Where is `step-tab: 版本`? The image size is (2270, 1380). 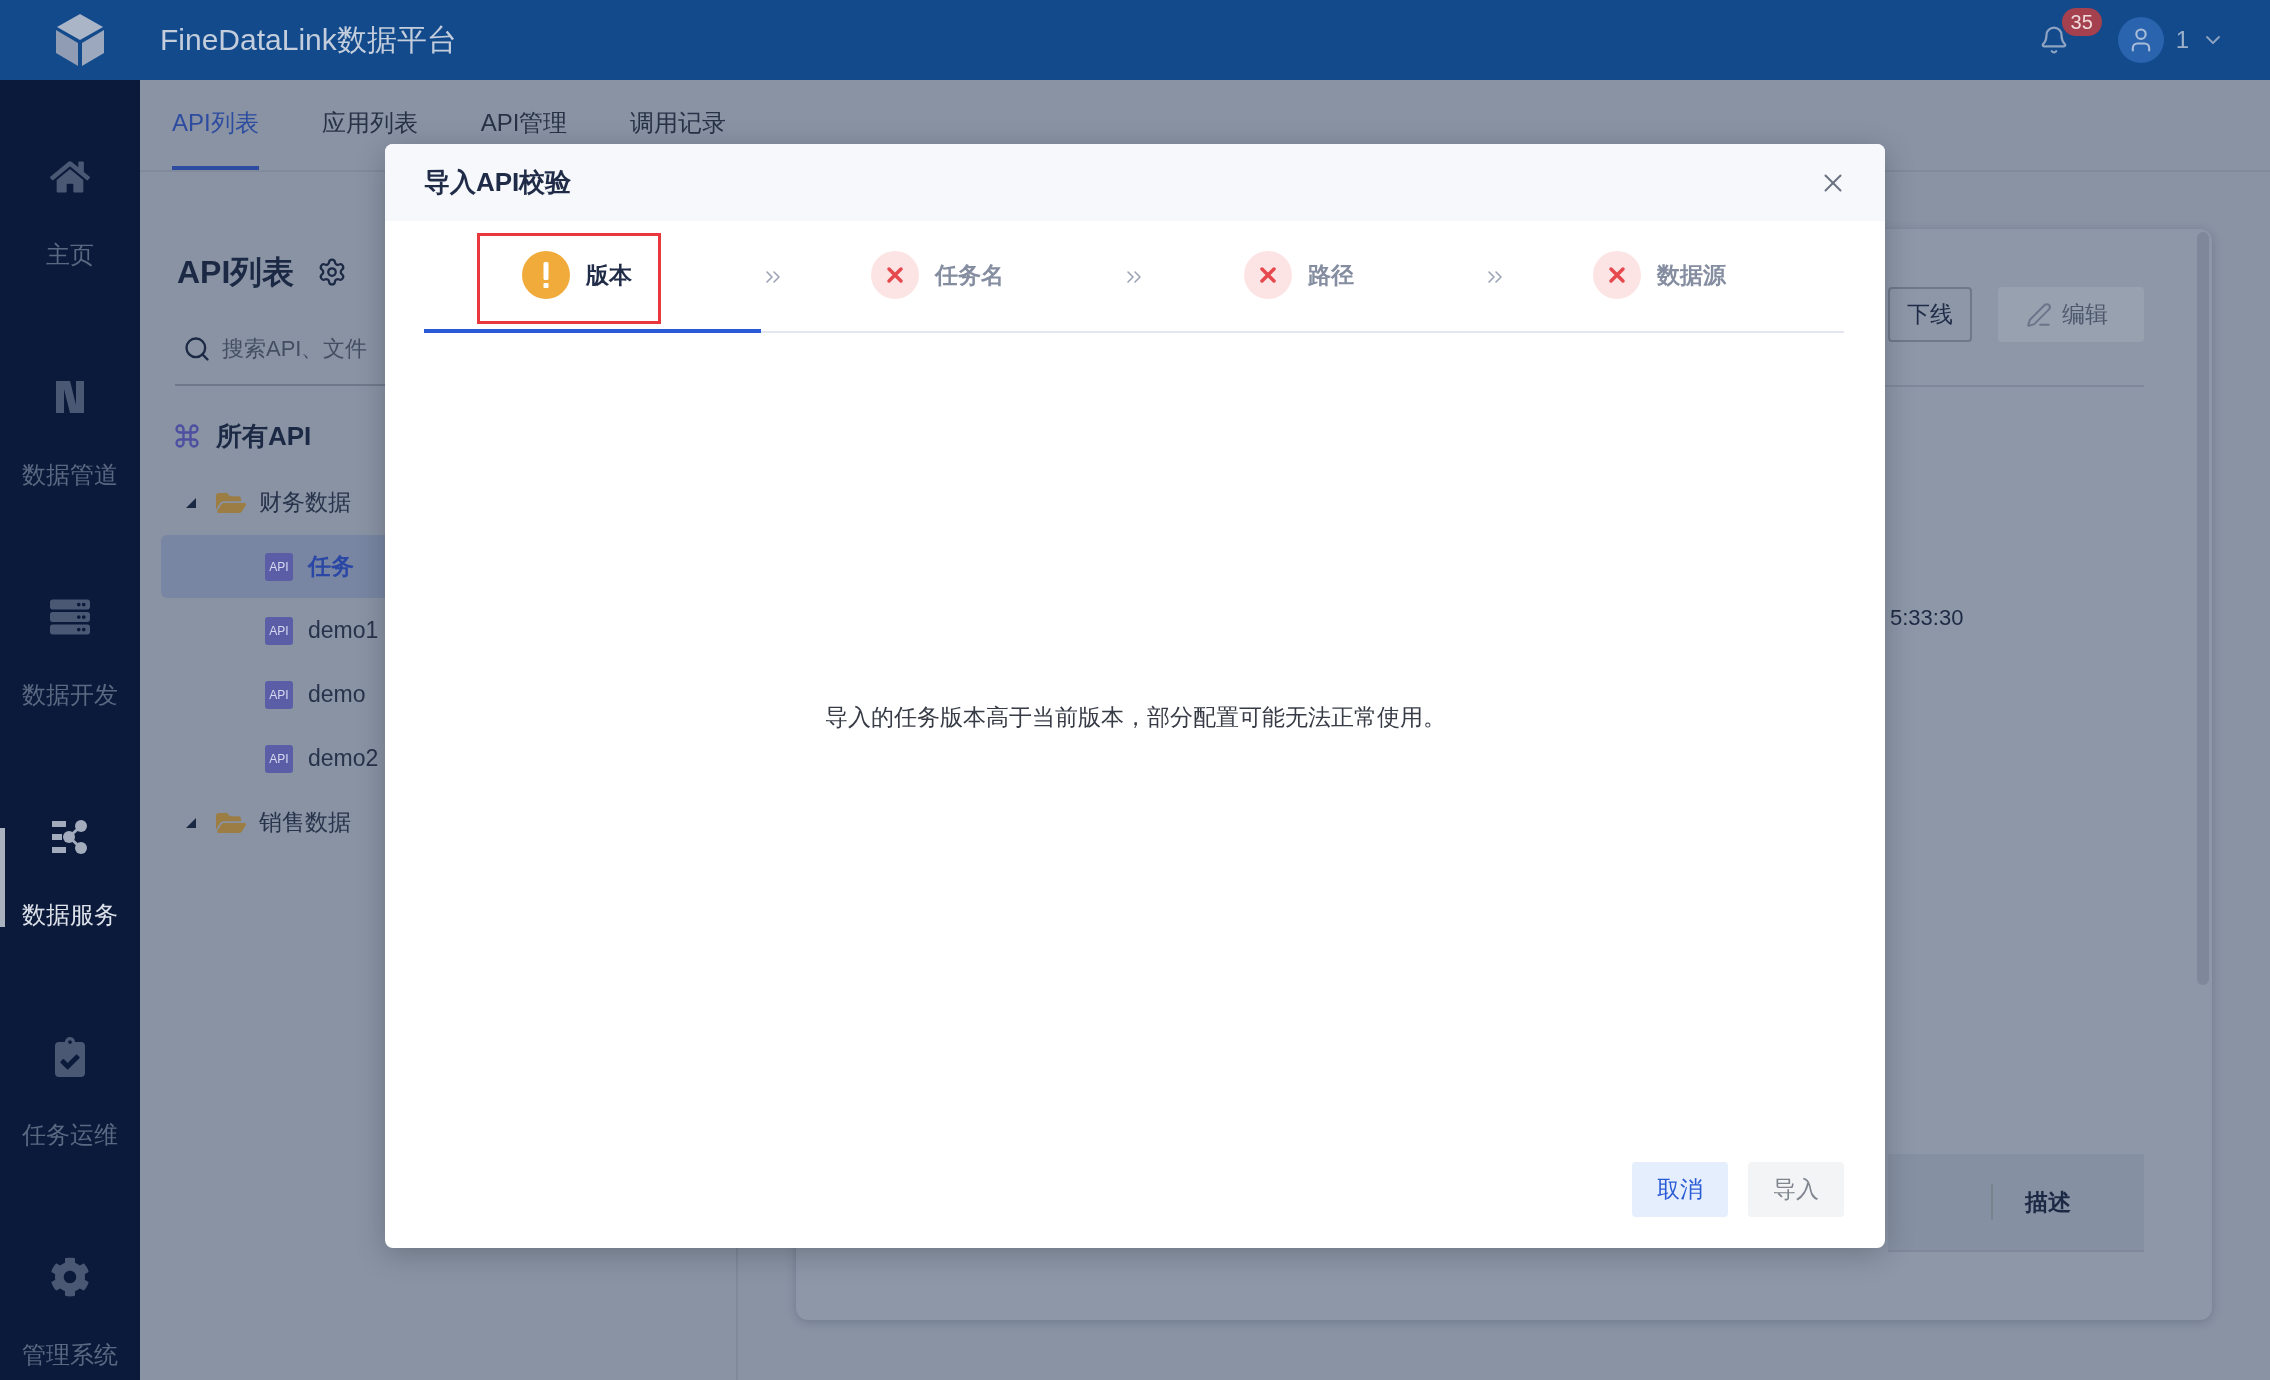 step-tab: 版本 is located at coordinates (592, 277).